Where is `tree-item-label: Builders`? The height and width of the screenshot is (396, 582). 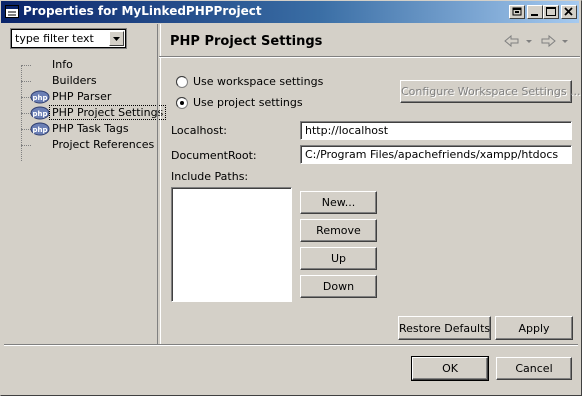 tree-item-label: Builders is located at coordinates (74, 80).